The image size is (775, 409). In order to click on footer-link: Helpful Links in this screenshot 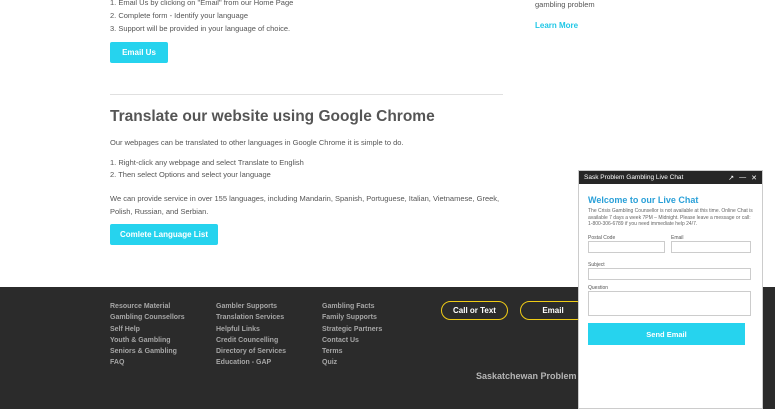, I will do `click(251, 329)`.